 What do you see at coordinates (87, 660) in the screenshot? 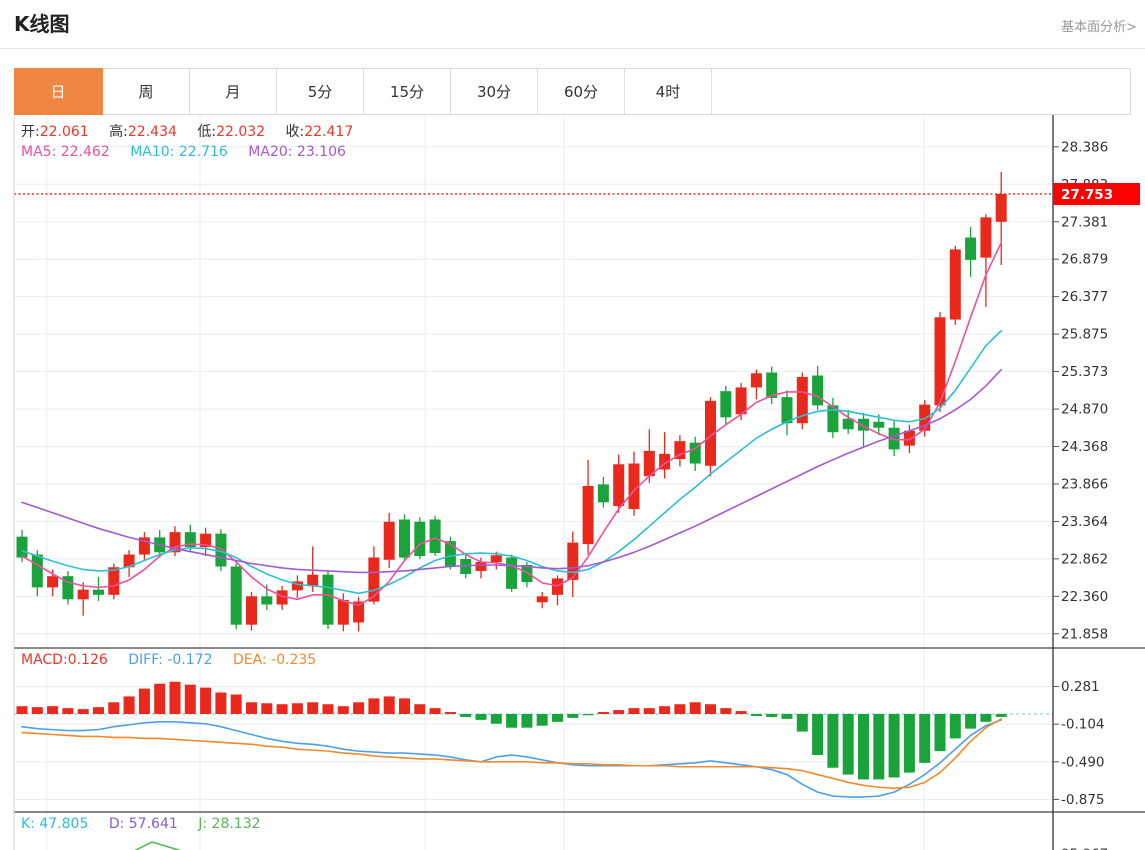
I see `macd-value: 0.126` at bounding box center [87, 660].